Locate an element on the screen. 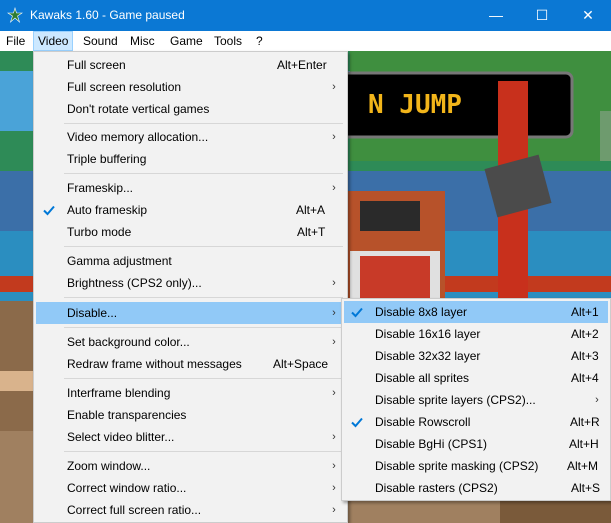 This screenshot has width=611, height=523. menu-item-accelerator: Alt+1 is located at coordinates (585, 312).